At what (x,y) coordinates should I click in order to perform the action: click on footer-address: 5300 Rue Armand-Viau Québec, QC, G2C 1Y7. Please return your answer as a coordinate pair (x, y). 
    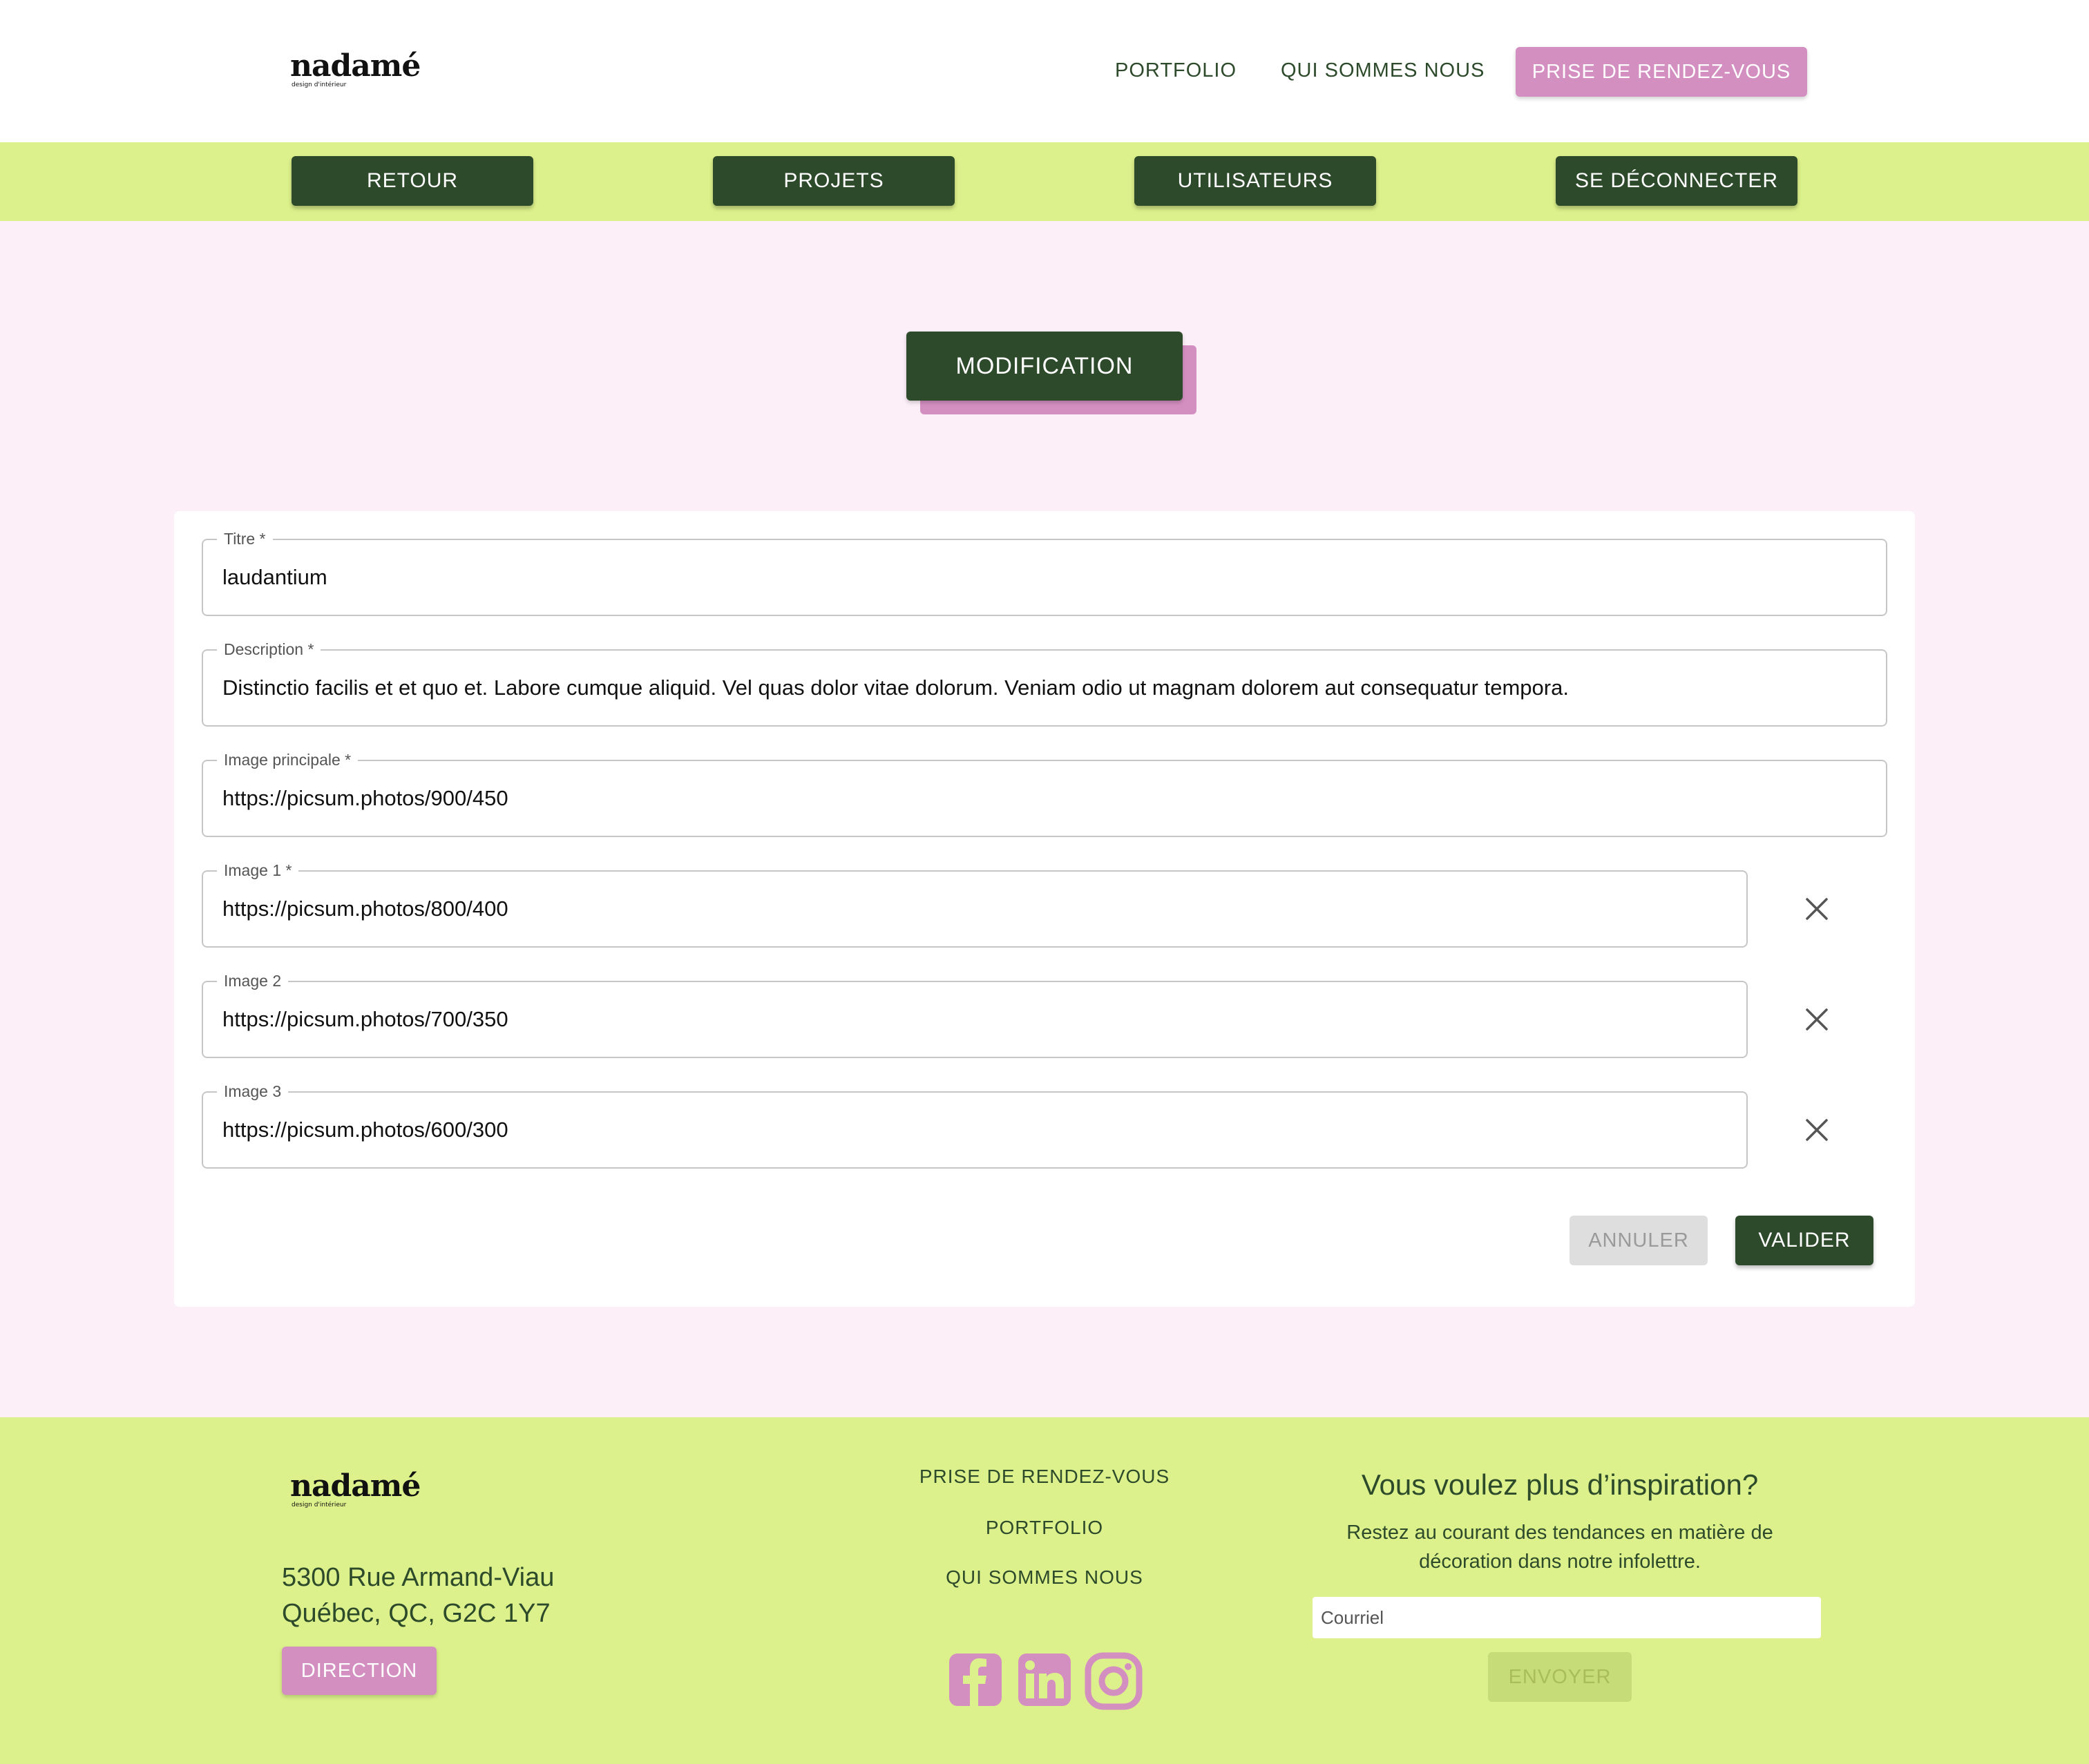
    Looking at the image, I should click on (418, 1595).